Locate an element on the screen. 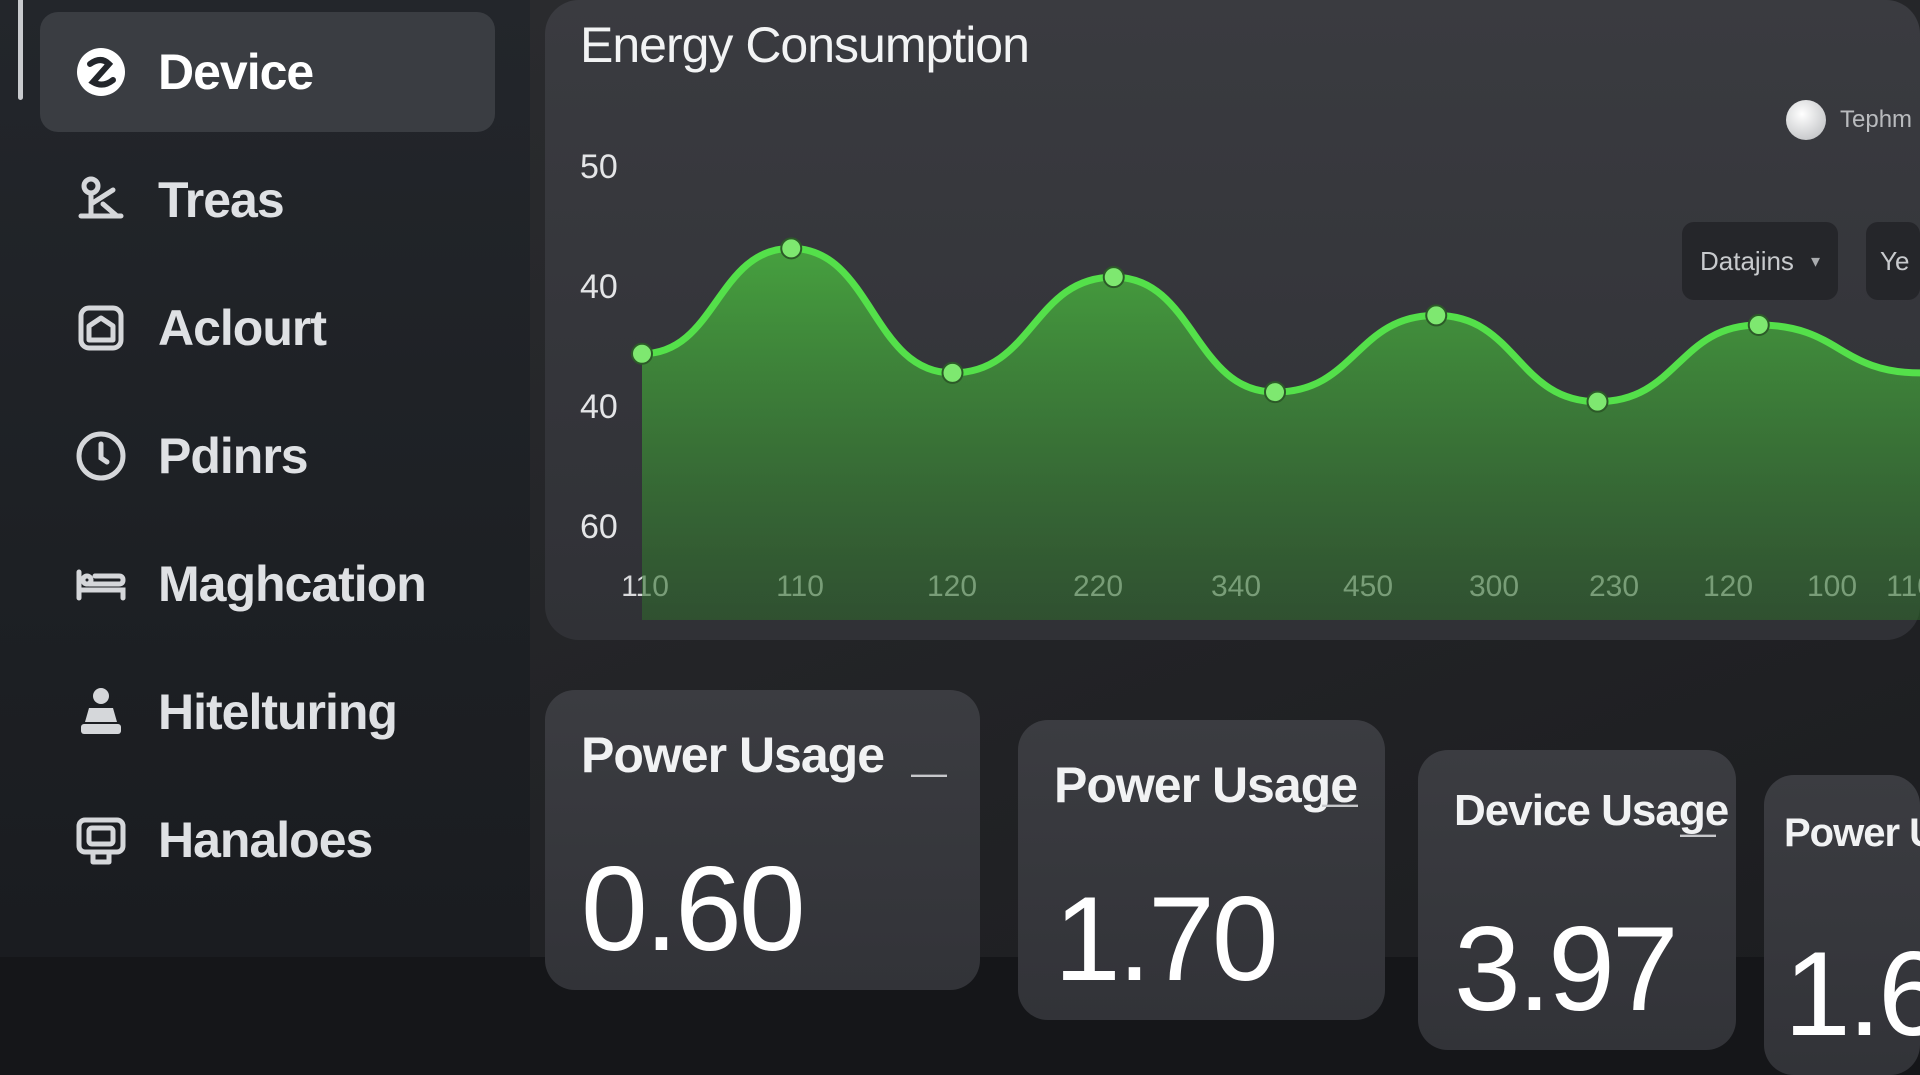  sidebar-item-pdinrs: Pdinrs is located at coordinates (267, 456).